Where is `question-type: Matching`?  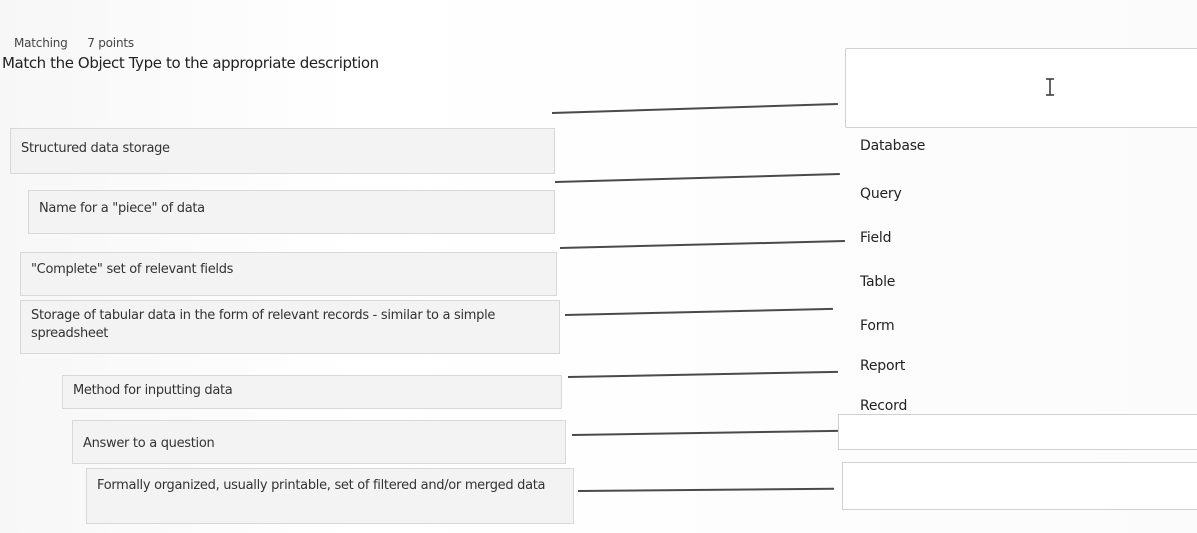
question-type: Matching is located at coordinates (41, 43).